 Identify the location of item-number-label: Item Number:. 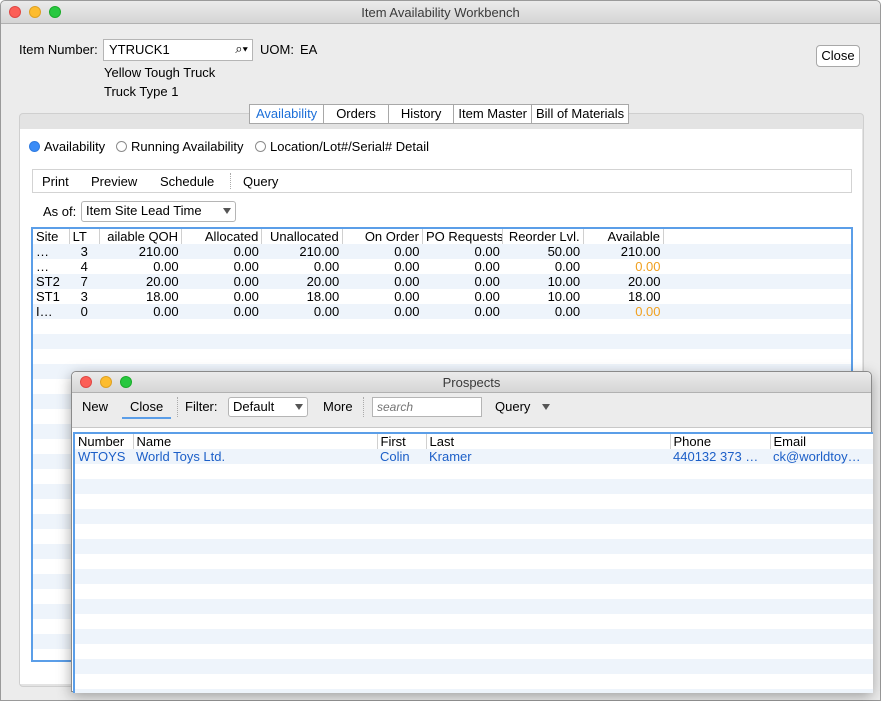
(58, 49).